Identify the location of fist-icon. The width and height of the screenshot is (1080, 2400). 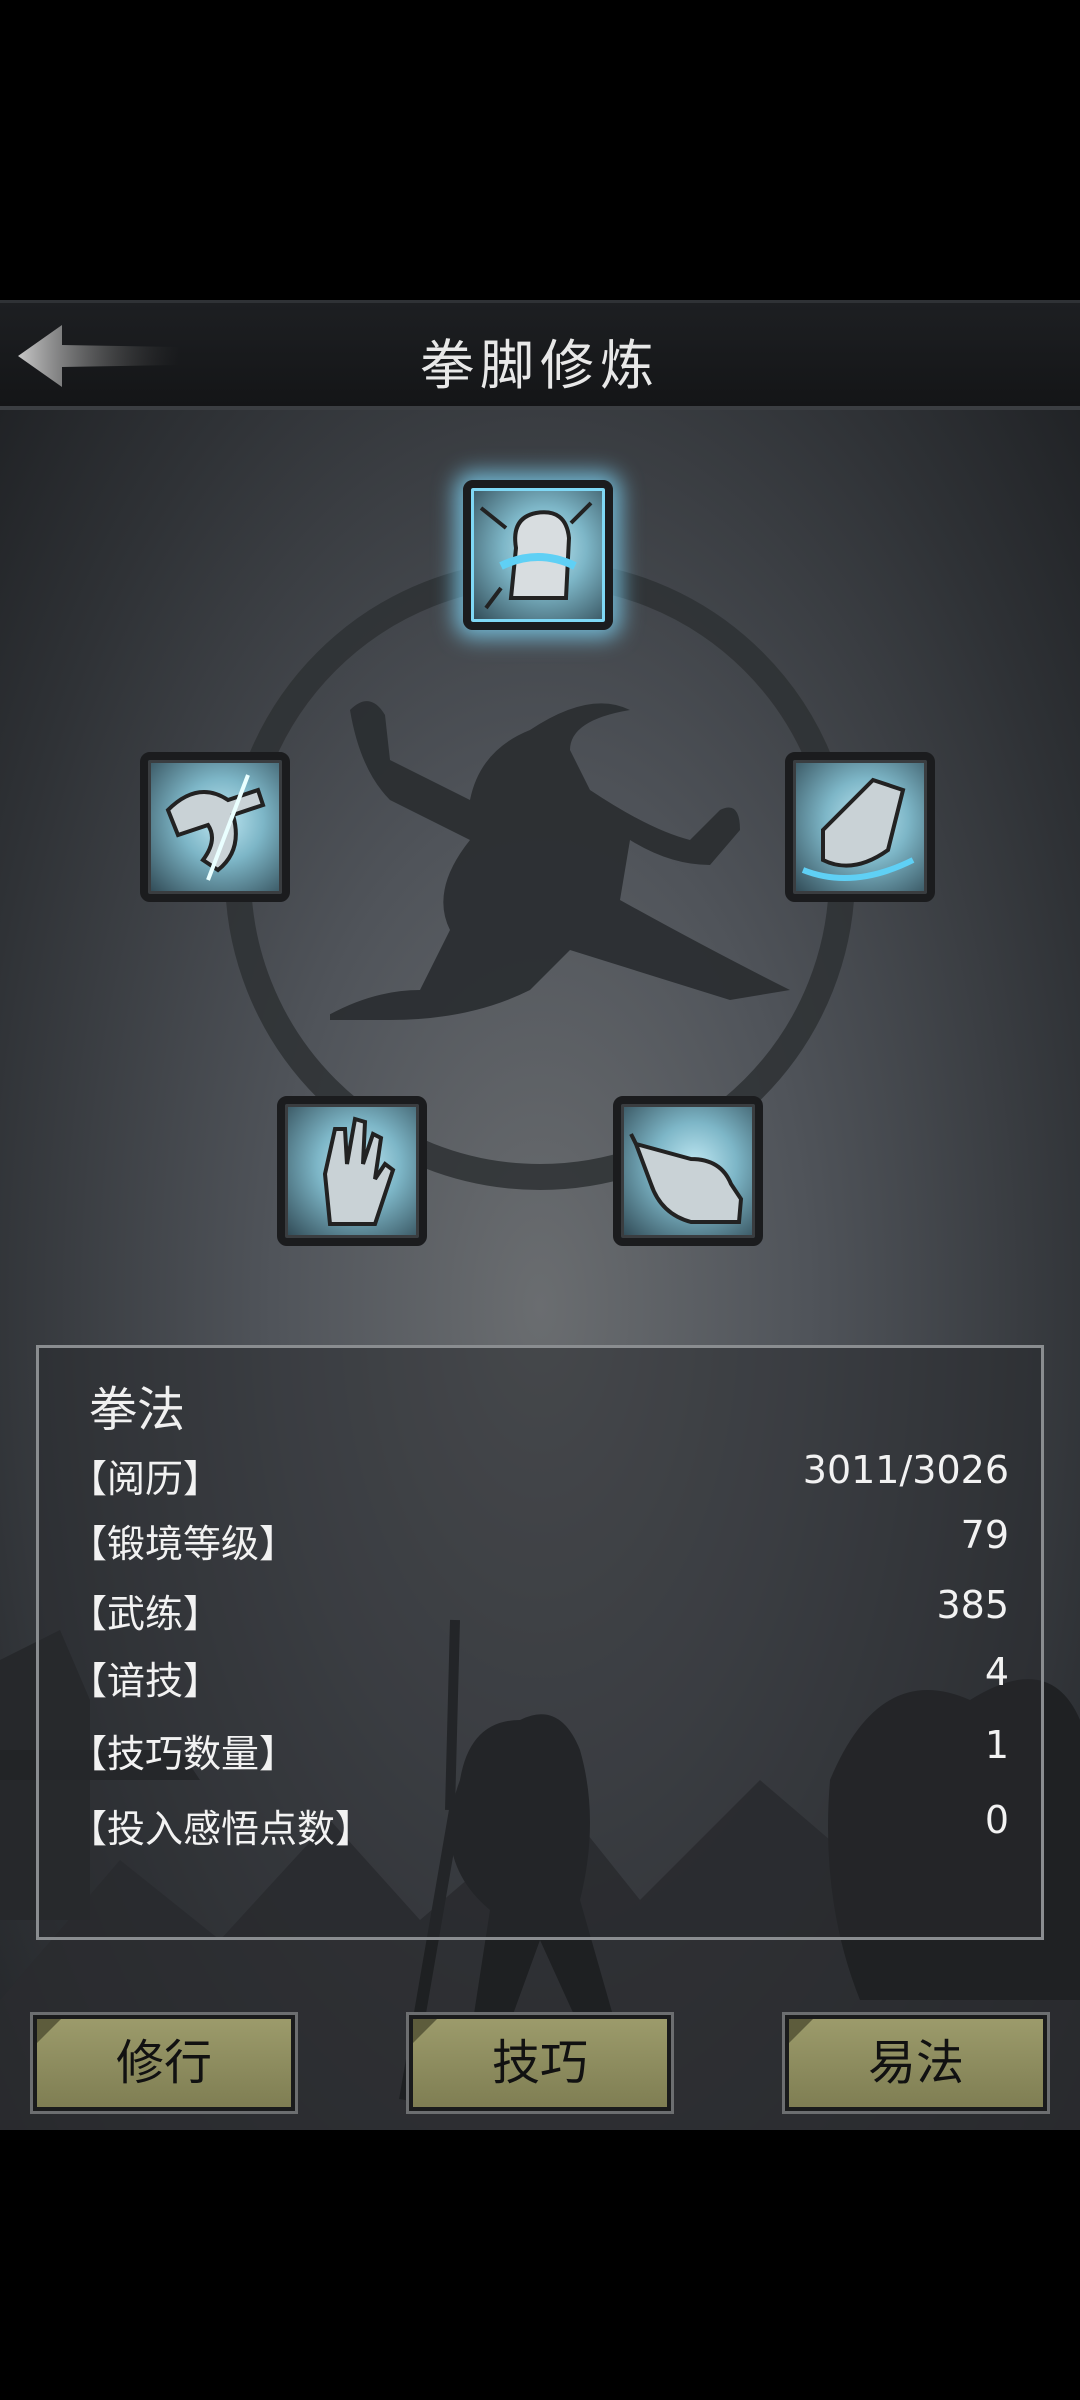
(536, 555).